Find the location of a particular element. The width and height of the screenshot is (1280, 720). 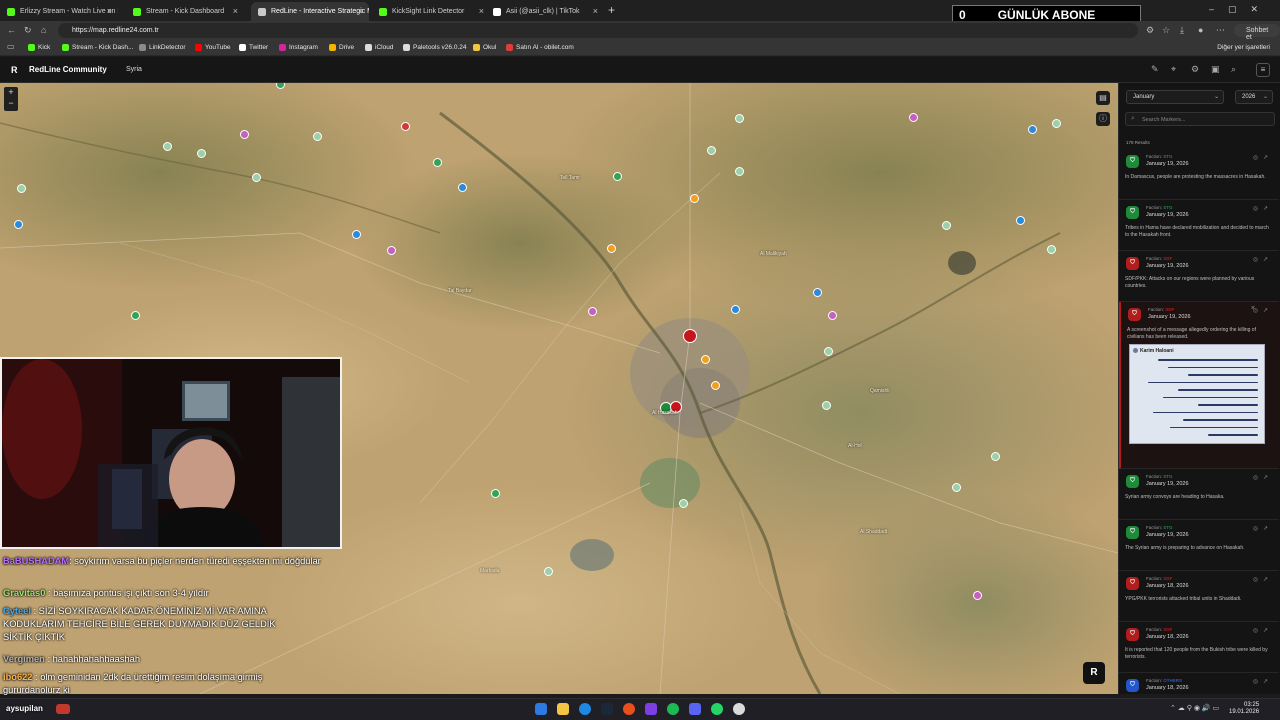

camera-icon: ▣ is located at coordinates (1215, 69).